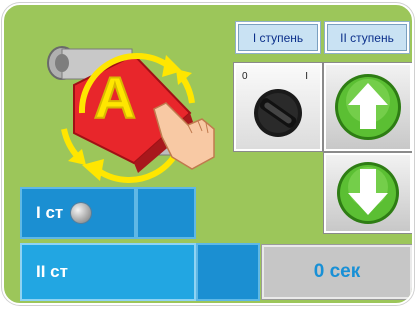 Image resolution: width=418 pixels, height=309 pixels. Describe the element at coordinates (228, 272) in the screenshot. I see `stage-2-status-cell` at that location.